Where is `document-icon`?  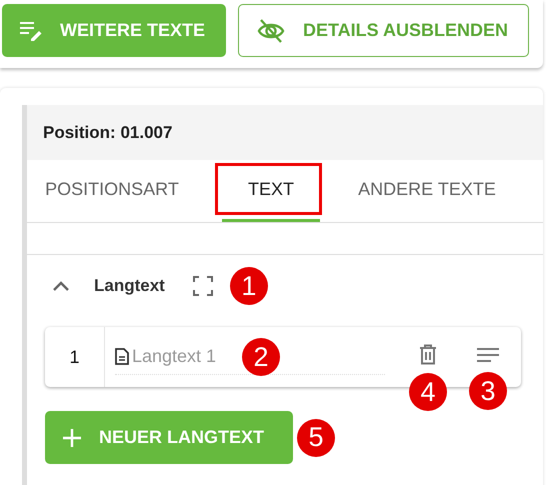 document-icon is located at coordinates (122, 356).